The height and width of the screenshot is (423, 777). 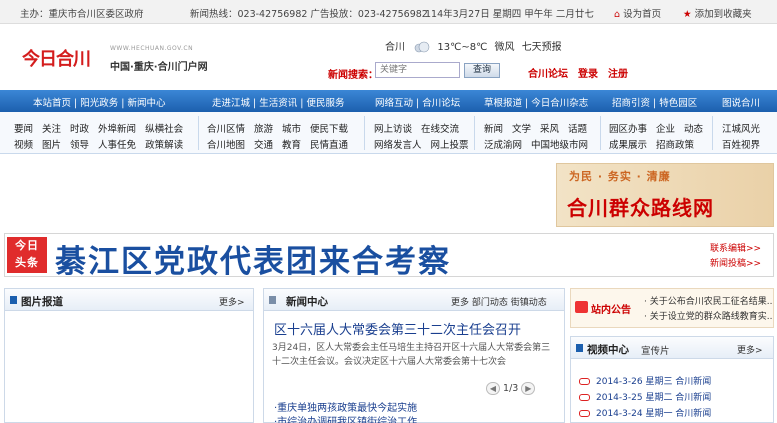 What do you see at coordinates (417, 70) in the screenshot?
I see `search-input` at bounding box center [417, 70].